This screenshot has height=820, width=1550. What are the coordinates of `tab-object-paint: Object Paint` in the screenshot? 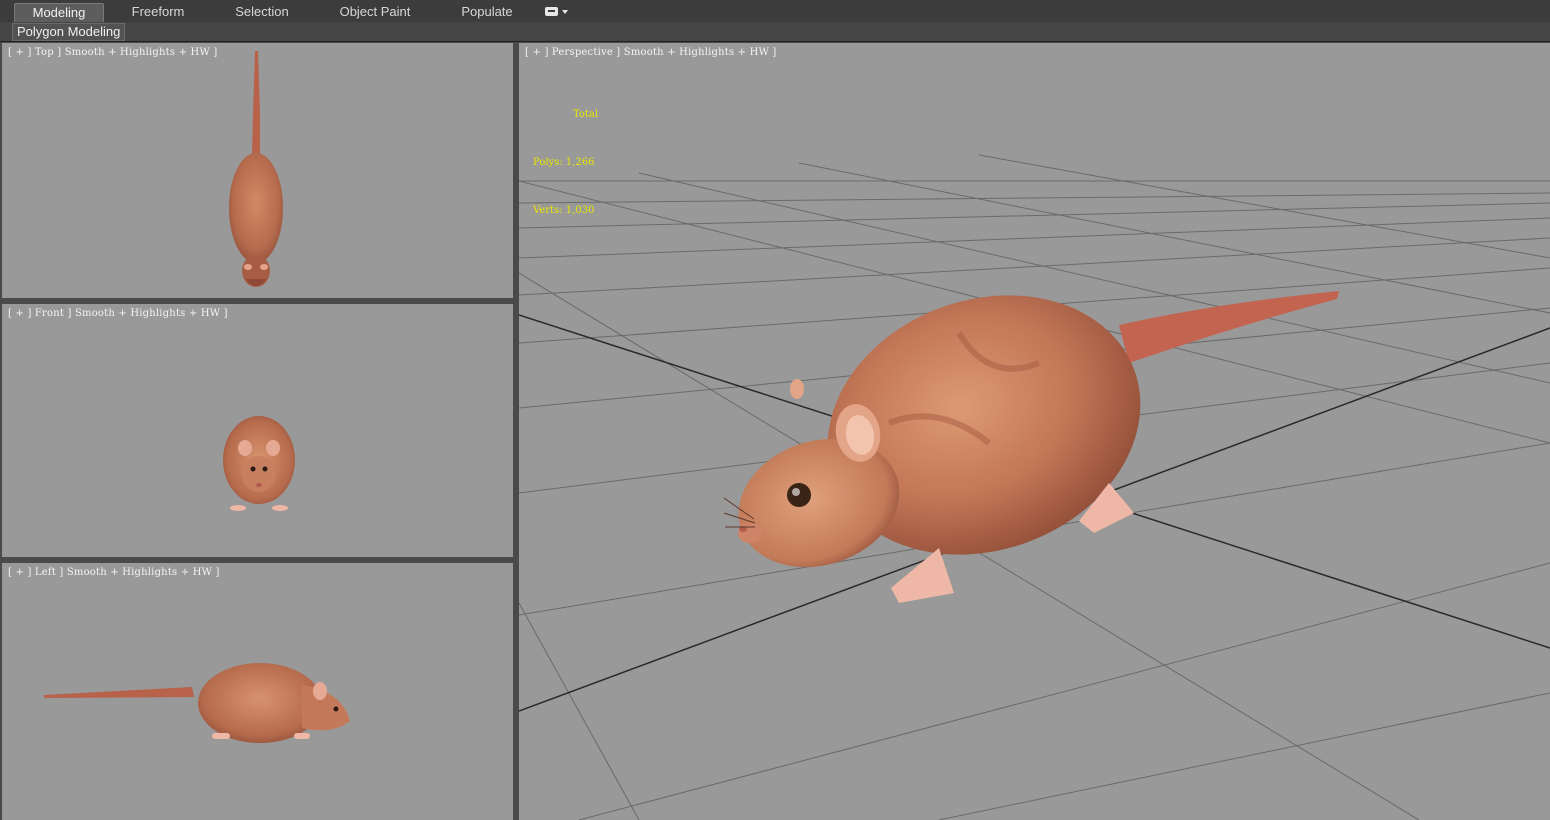 It's located at (375, 12).